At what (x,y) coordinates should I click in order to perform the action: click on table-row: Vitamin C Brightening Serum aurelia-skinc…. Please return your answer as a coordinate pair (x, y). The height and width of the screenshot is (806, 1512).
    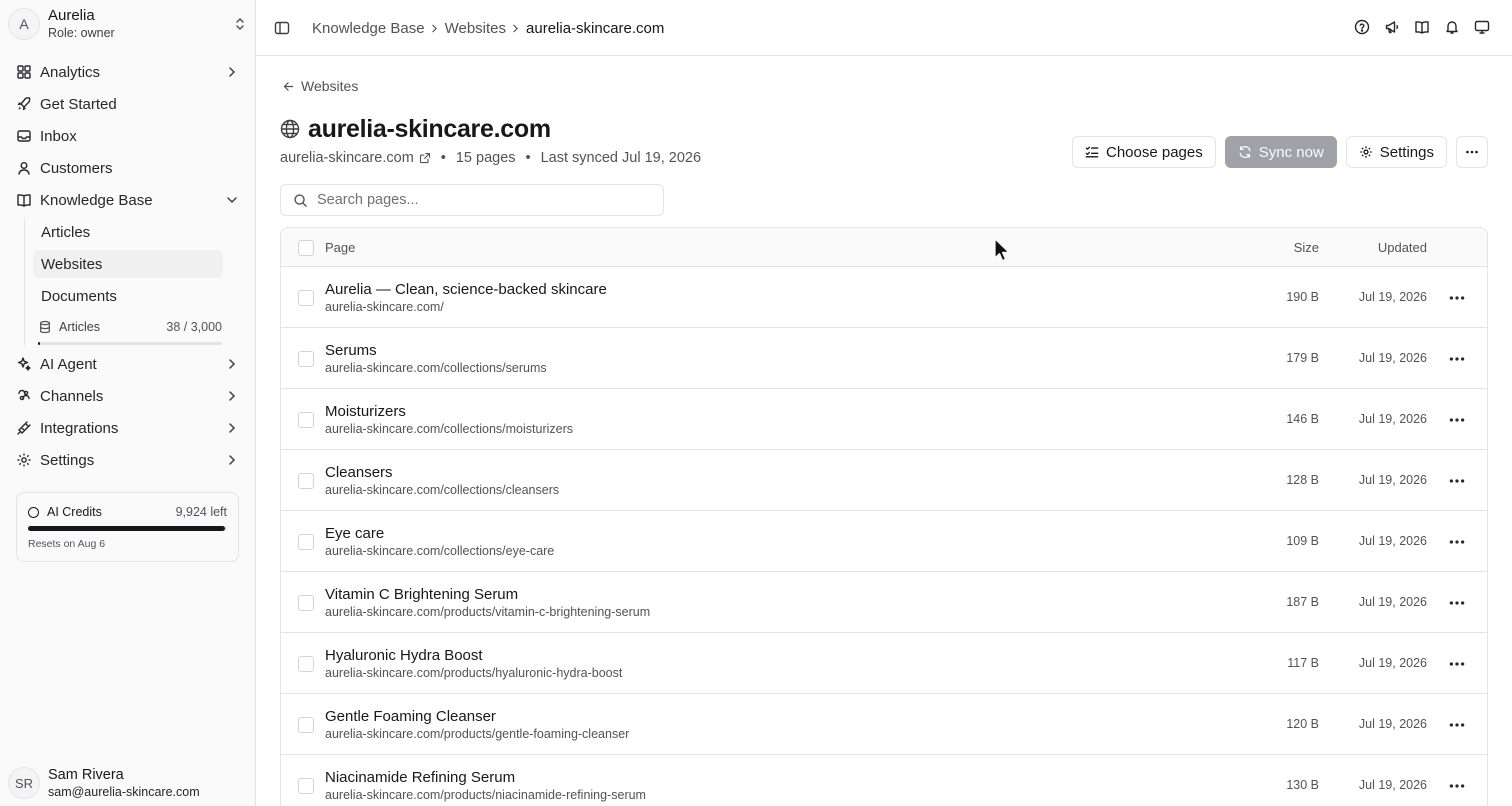
    Looking at the image, I should click on (884, 602).